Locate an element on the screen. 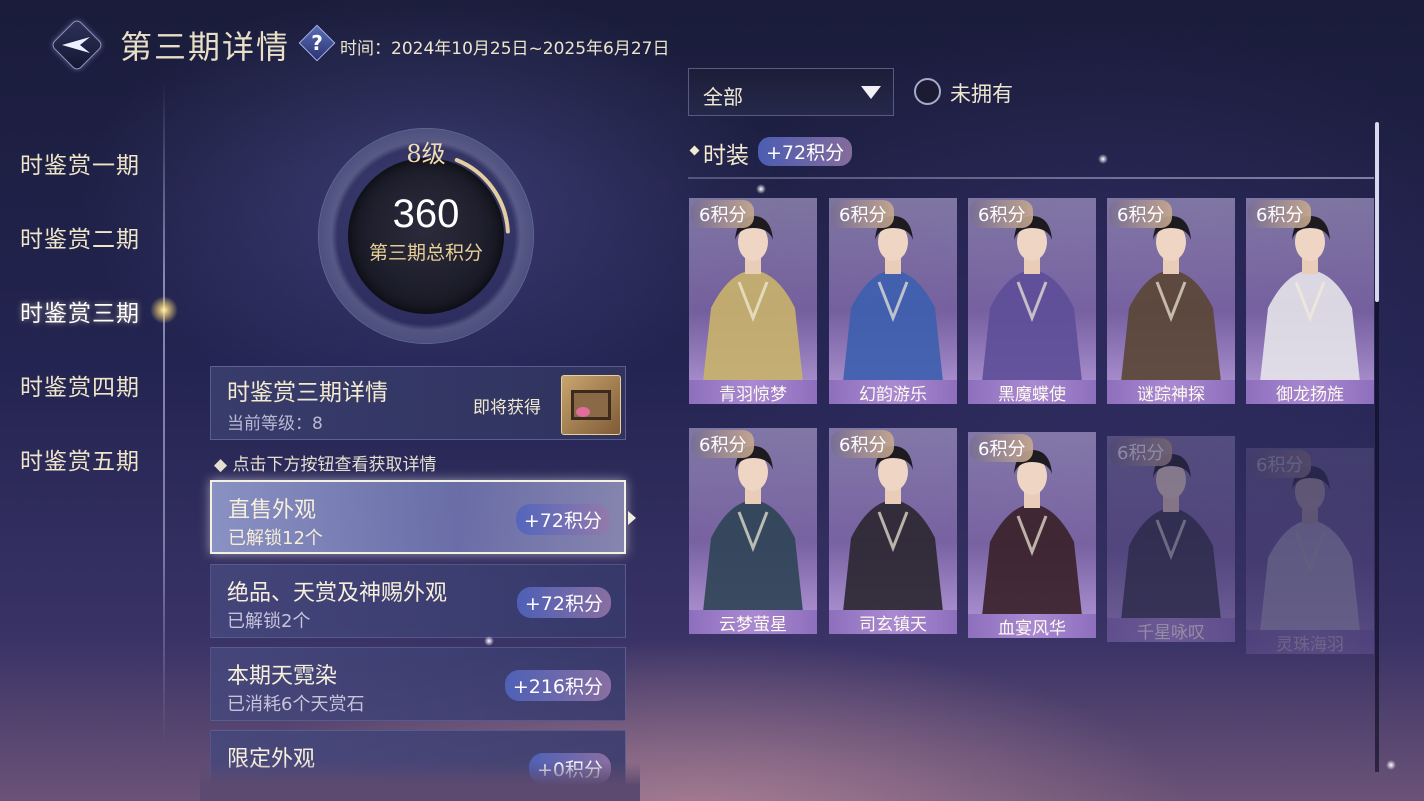 This screenshot has width=1424, height=801. ring-total-score: 360 is located at coordinates (426, 214).